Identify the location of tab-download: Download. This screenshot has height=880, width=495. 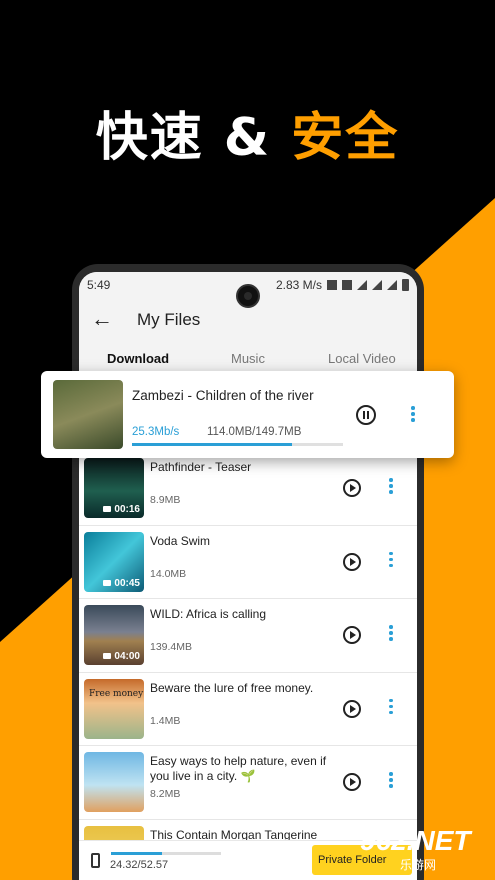
(138, 358).